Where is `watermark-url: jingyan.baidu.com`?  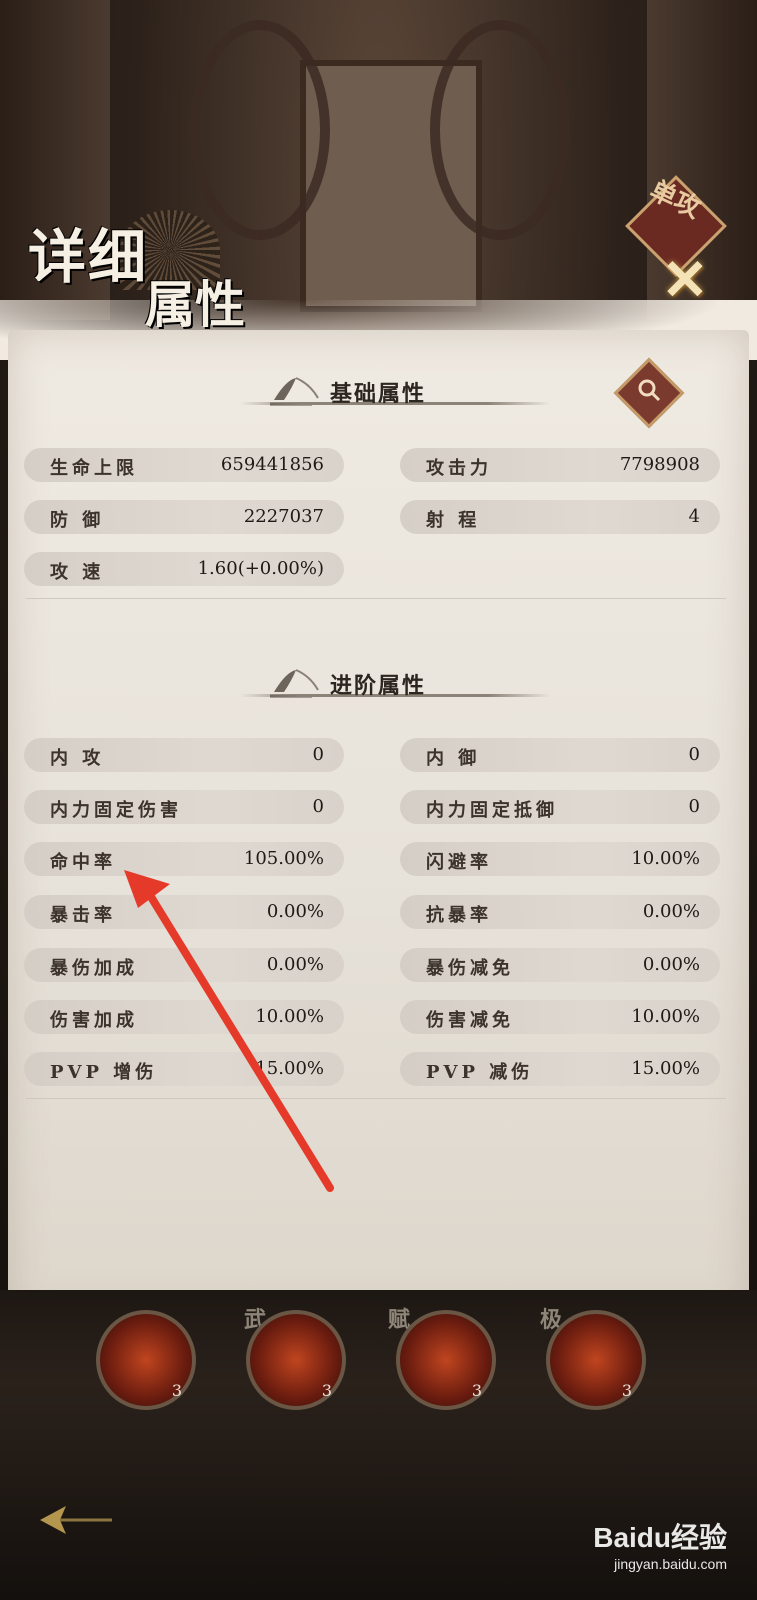
watermark-url: jingyan.baidu.com is located at coordinates (670, 1564).